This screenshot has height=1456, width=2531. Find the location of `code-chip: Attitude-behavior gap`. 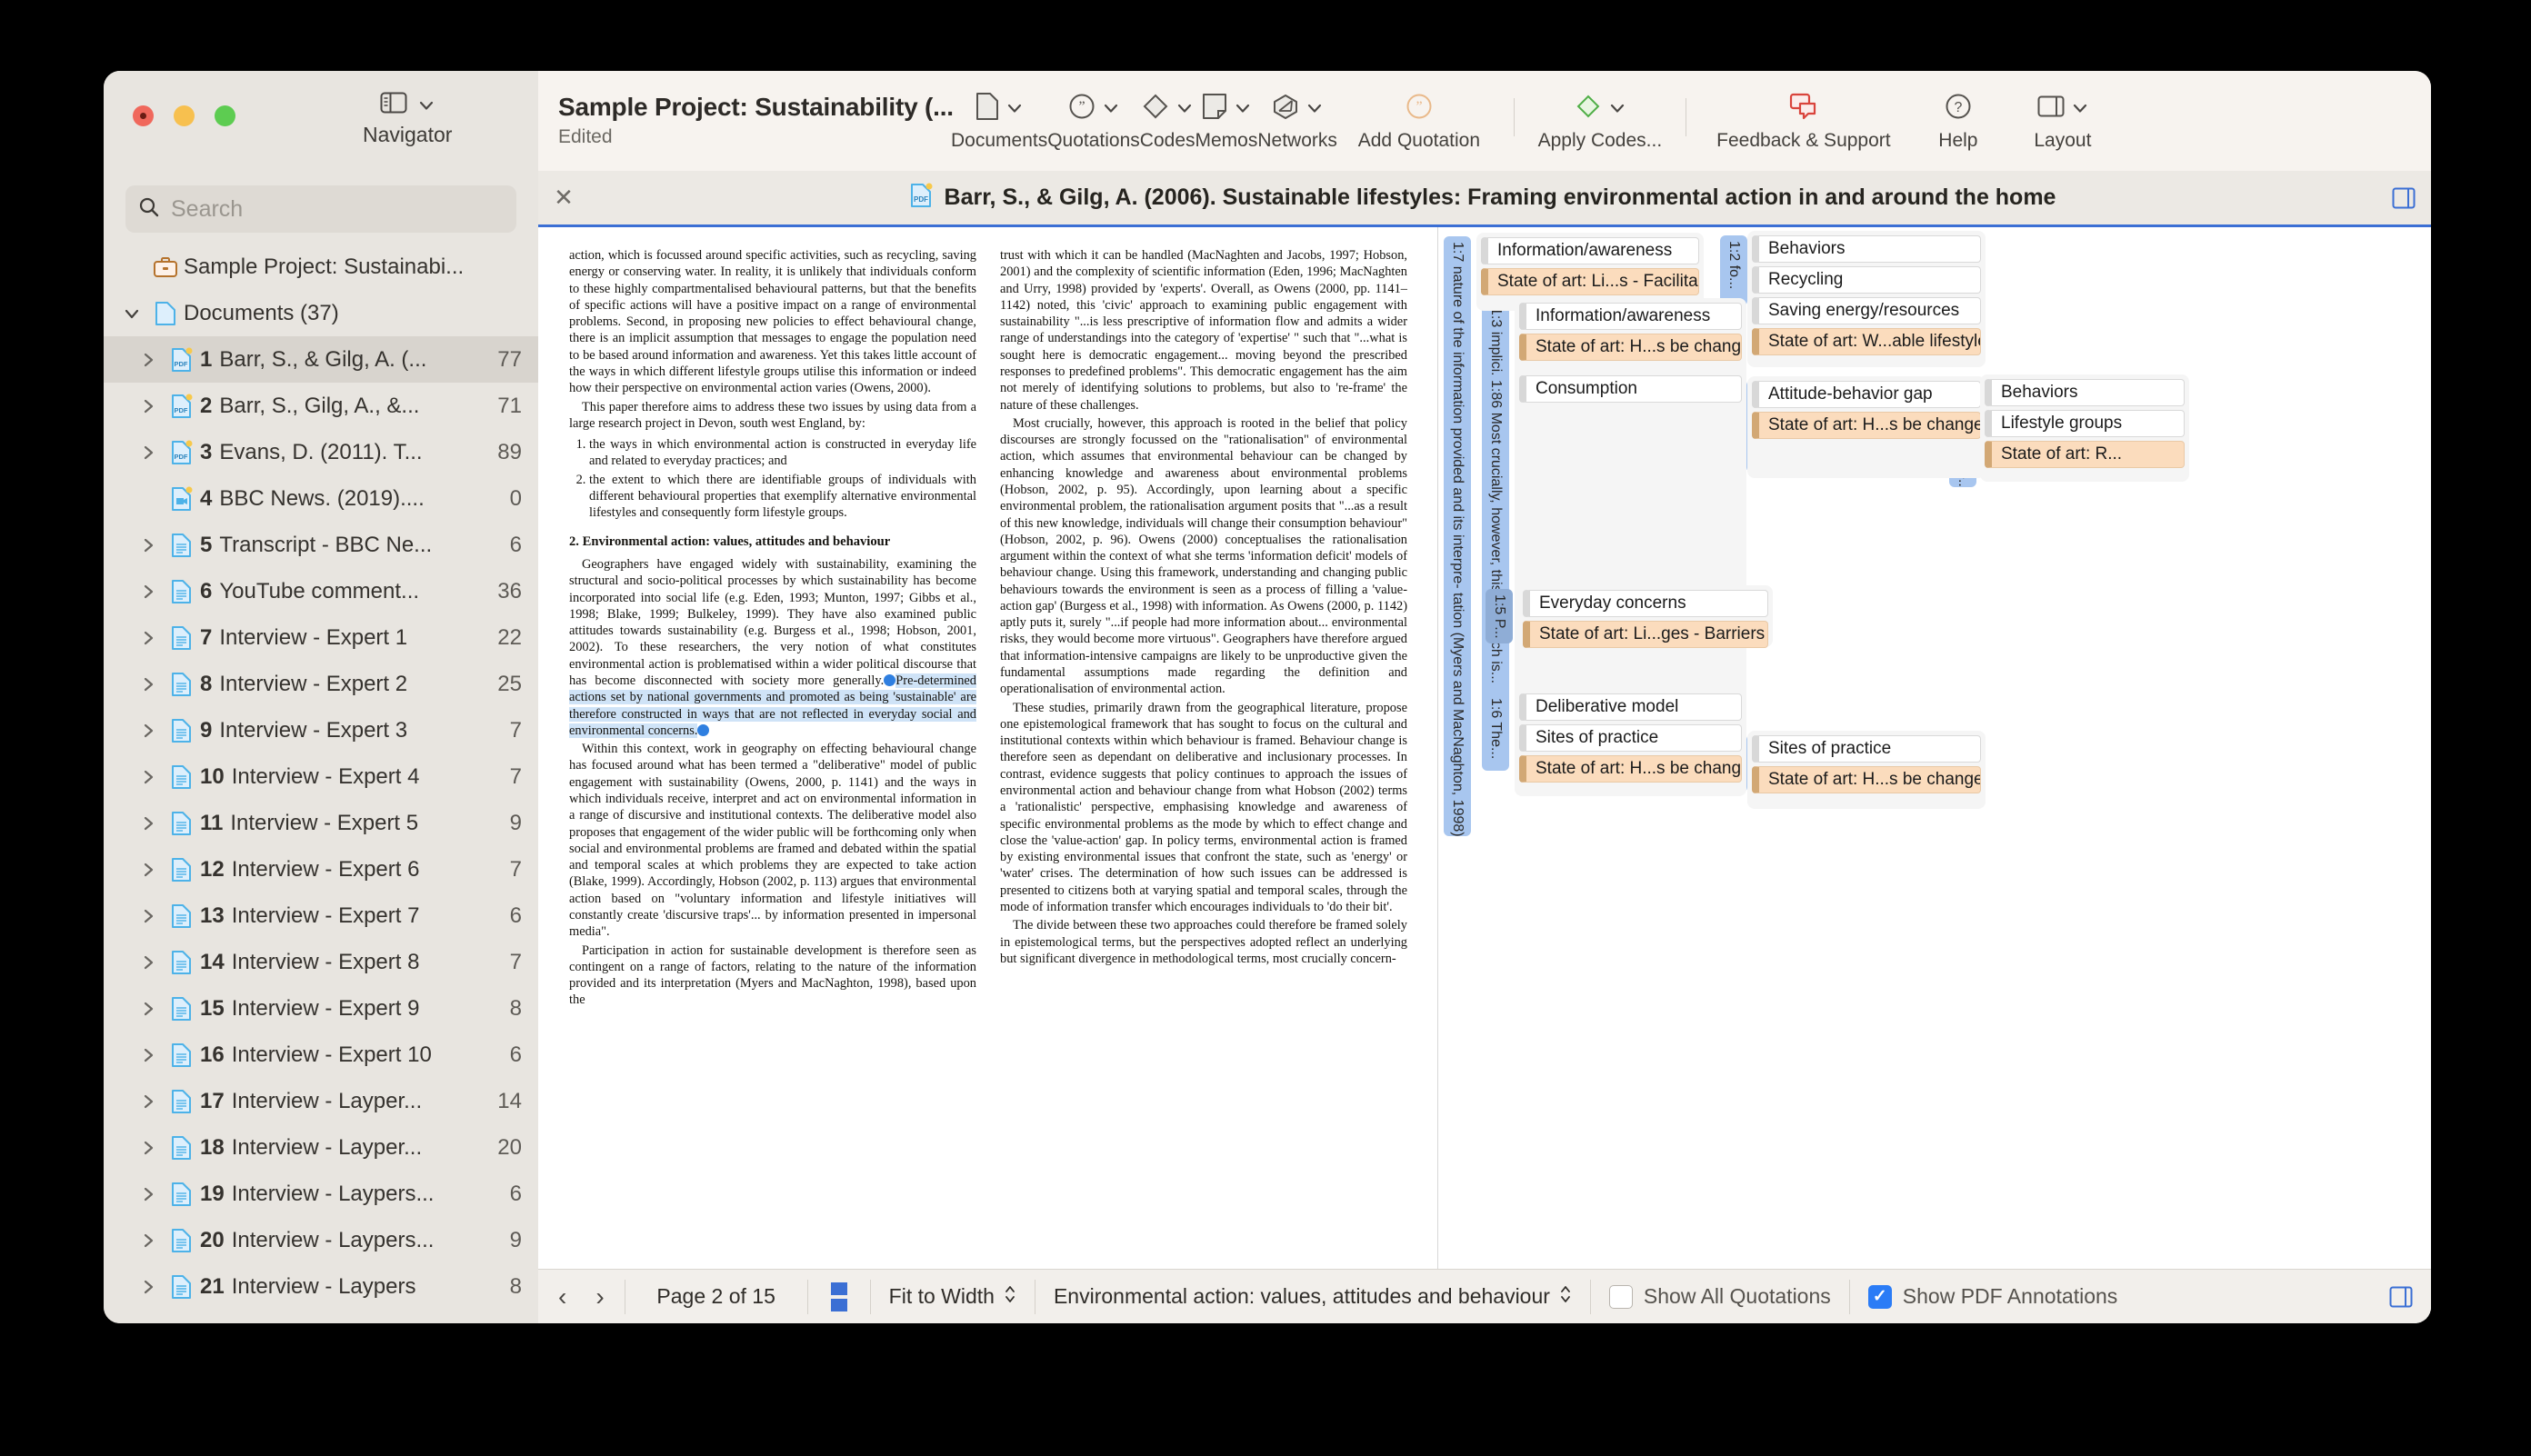

code-chip: Attitude-behavior gap is located at coordinates (1866, 395).